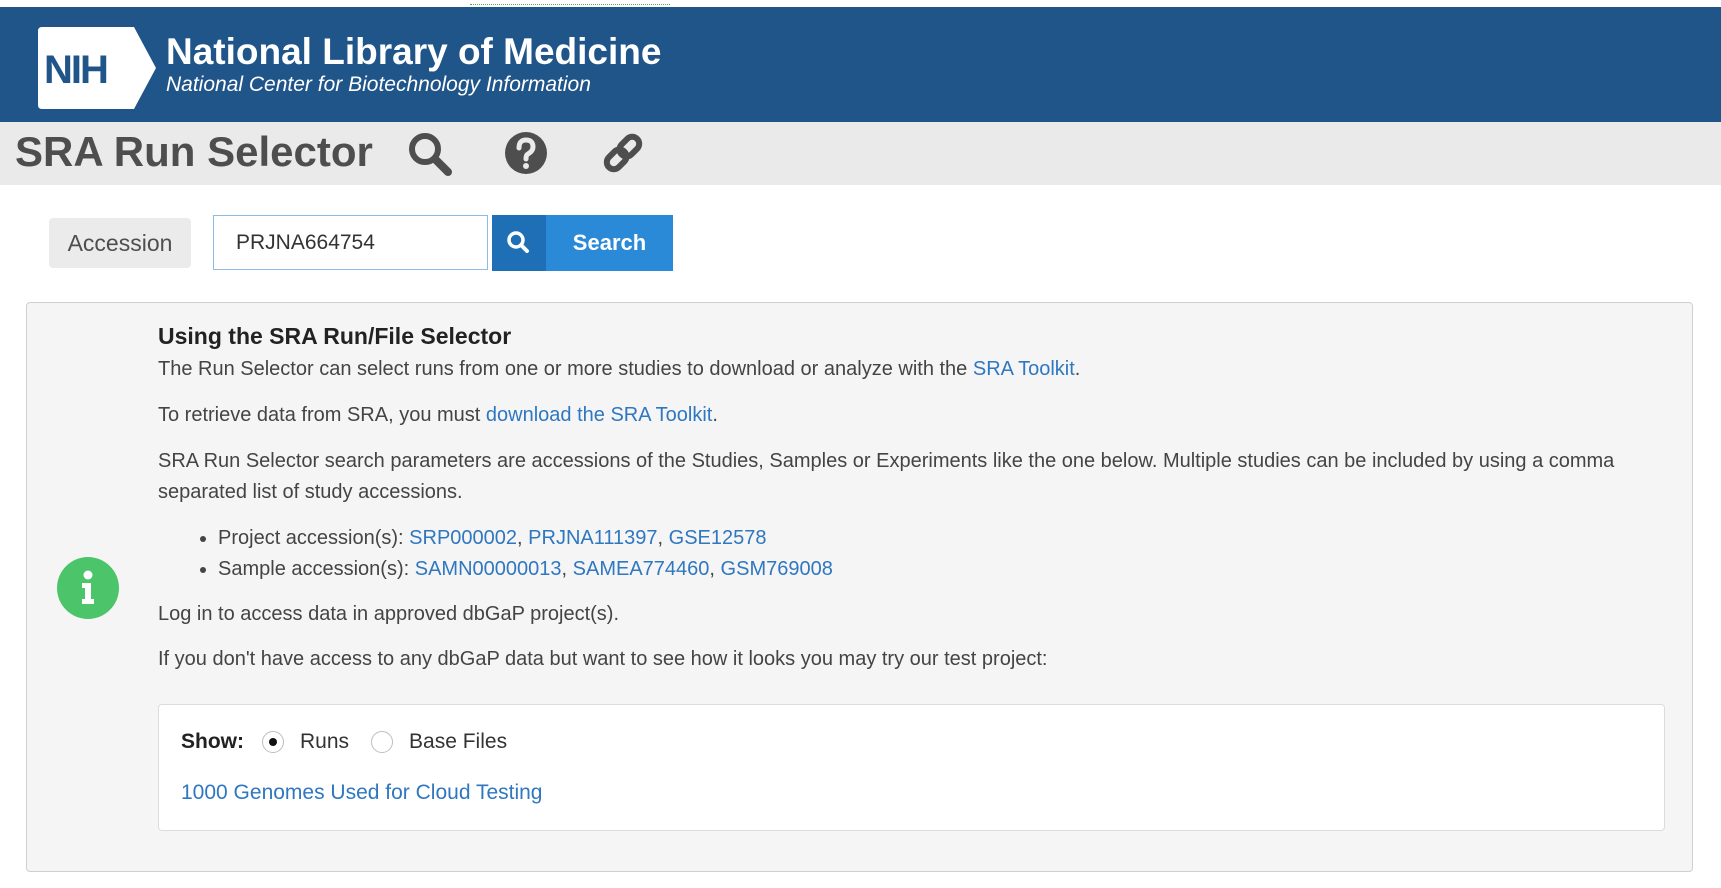 The width and height of the screenshot is (1721, 888). I want to click on sample-accession-label: Sample accession(s):, so click(316, 569).